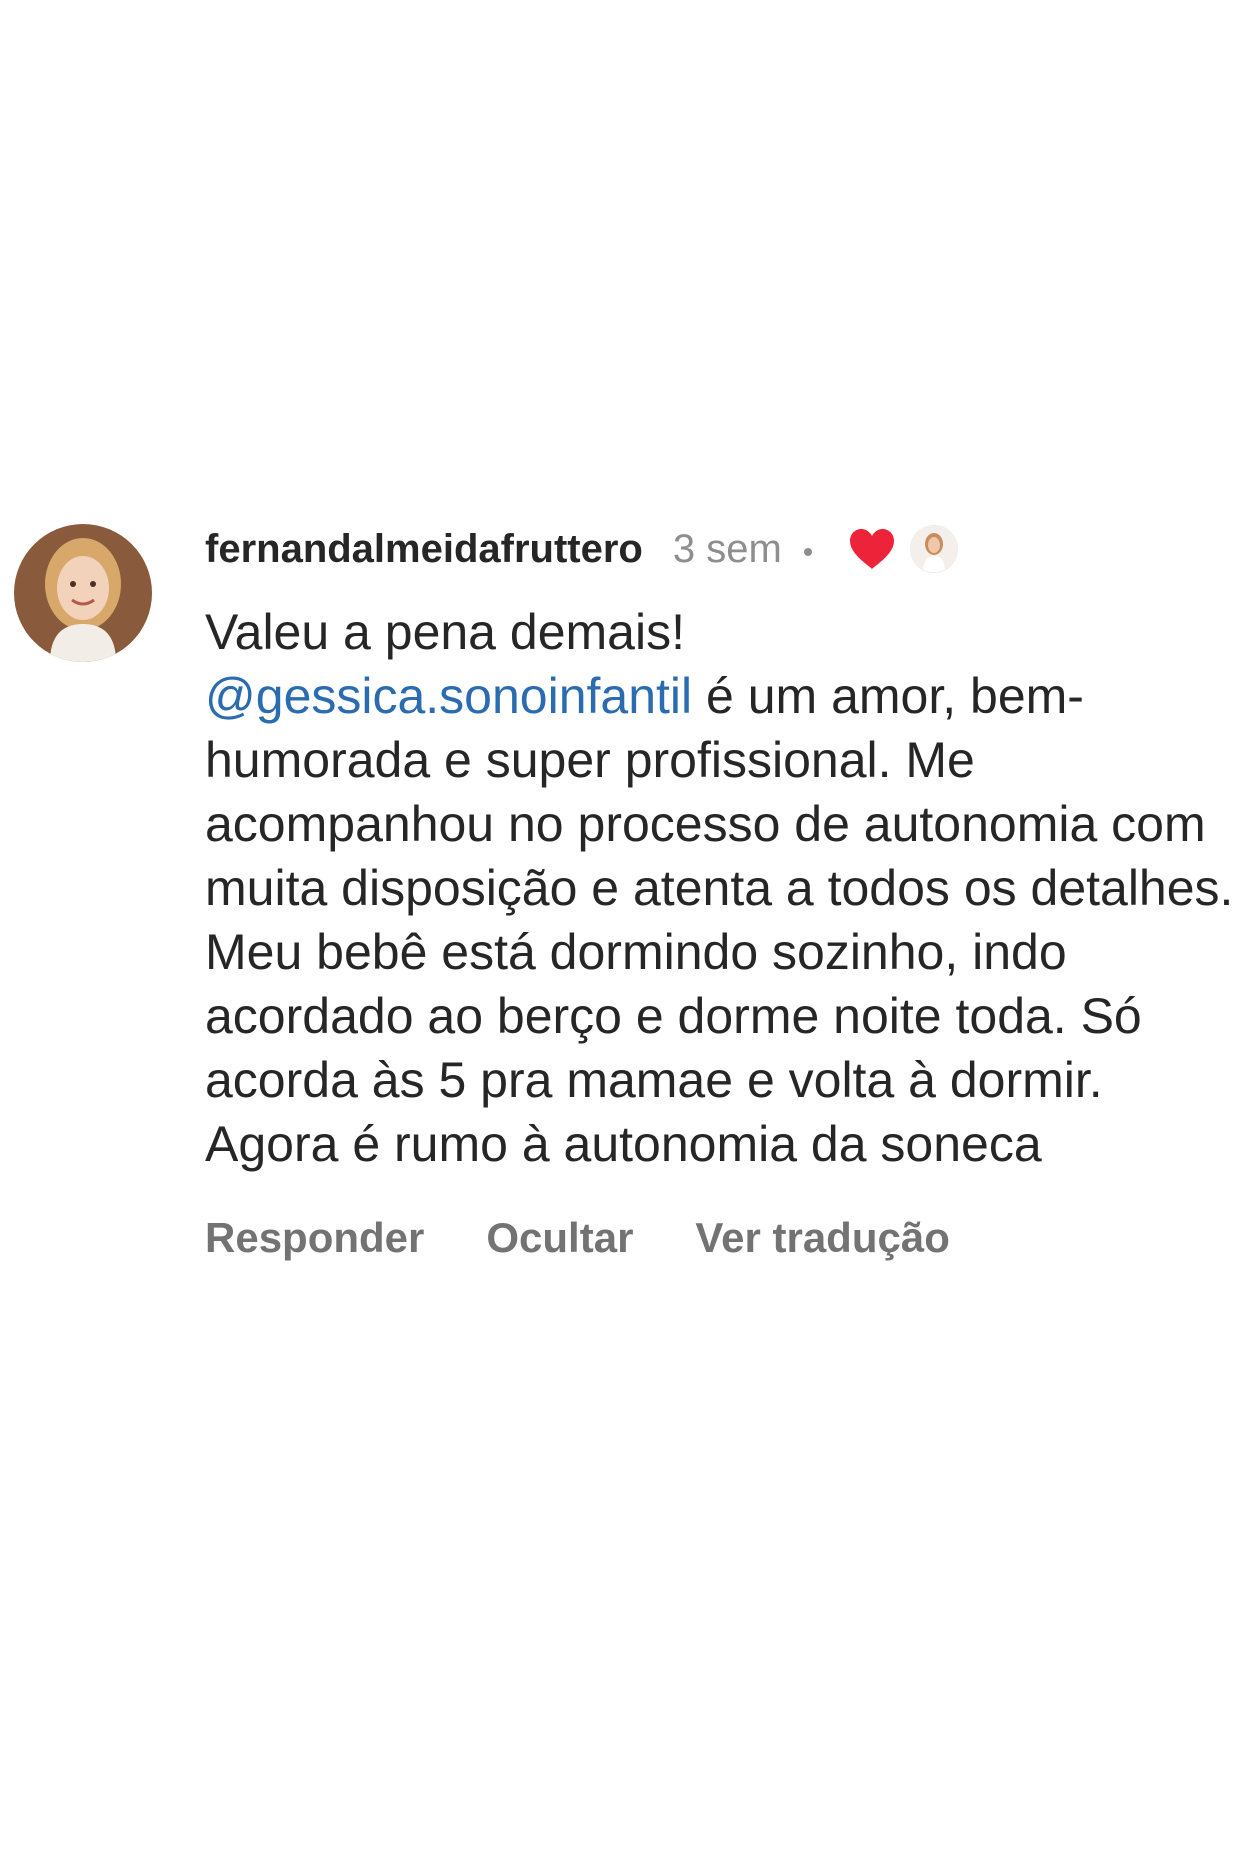 The height and width of the screenshot is (1875, 1250). Describe the element at coordinates (872, 549) in the screenshot. I see `heart-icon` at that location.